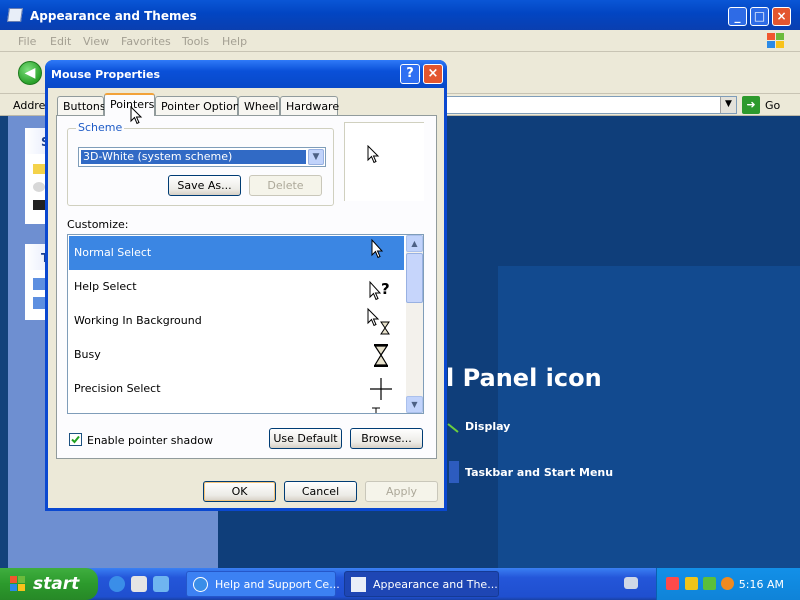 This screenshot has height=600, width=800. Describe the element at coordinates (376, 410) in the screenshot. I see `text-select-cursor-icon` at that location.